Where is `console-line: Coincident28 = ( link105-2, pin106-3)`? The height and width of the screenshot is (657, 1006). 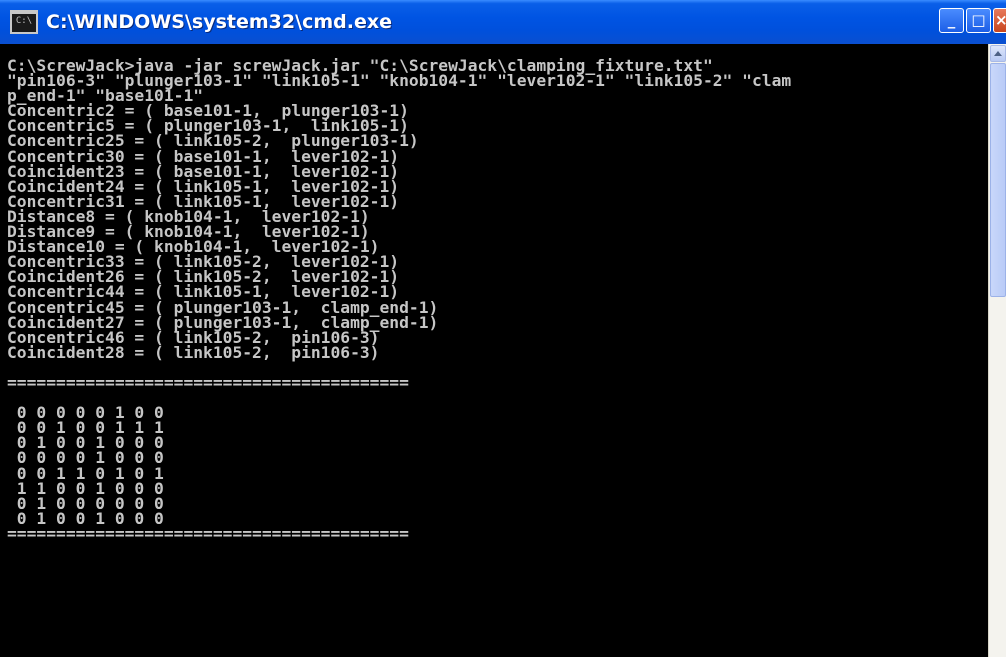
console-line: Coincident28 = ( link105-2, pin106-3) is located at coordinates (193, 352).